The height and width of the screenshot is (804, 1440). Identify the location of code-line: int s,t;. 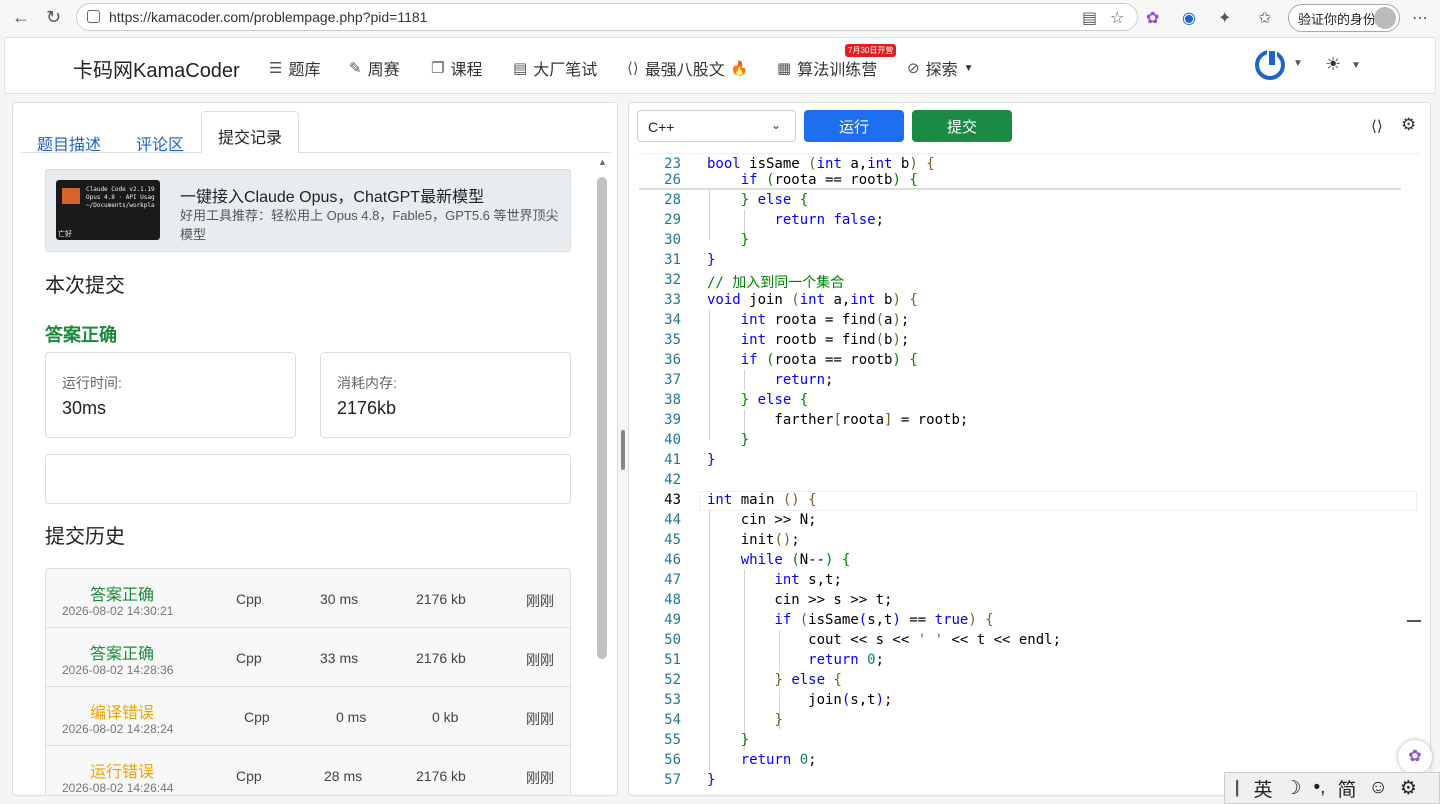
(808, 580).